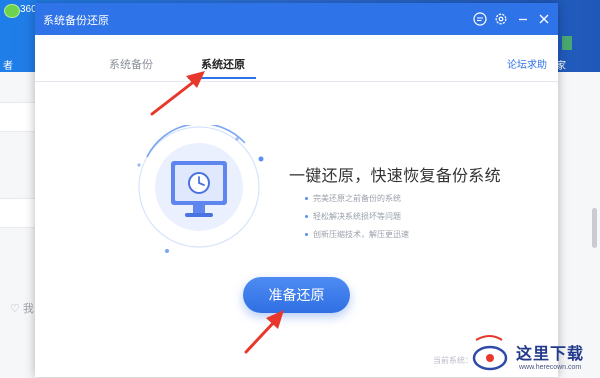 The height and width of the screenshot is (378, 600). I want to click on feature-item: 完美还原之前备份的系统, so click(357, 202).